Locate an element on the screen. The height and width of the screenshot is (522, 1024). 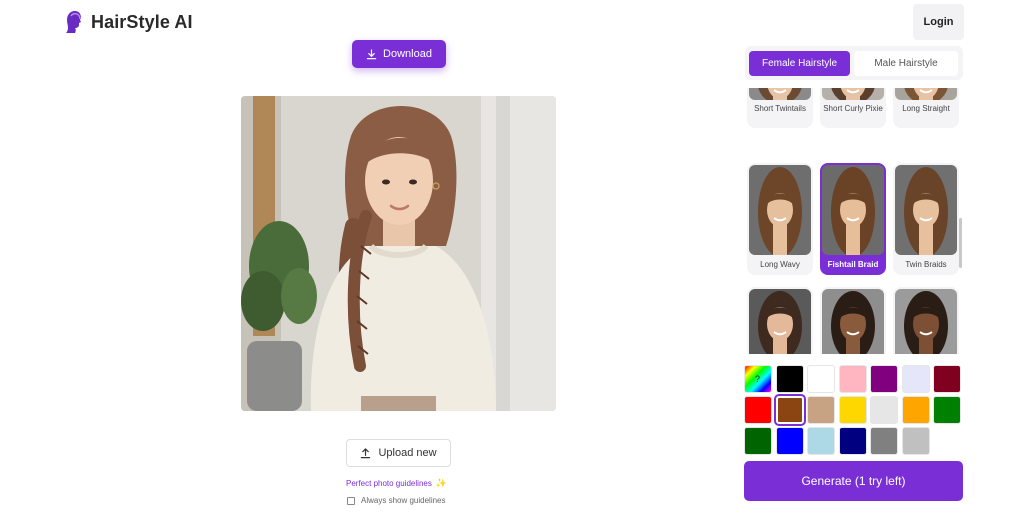
hairstyle-label: Long Straight is located at coordinates (926, 108).